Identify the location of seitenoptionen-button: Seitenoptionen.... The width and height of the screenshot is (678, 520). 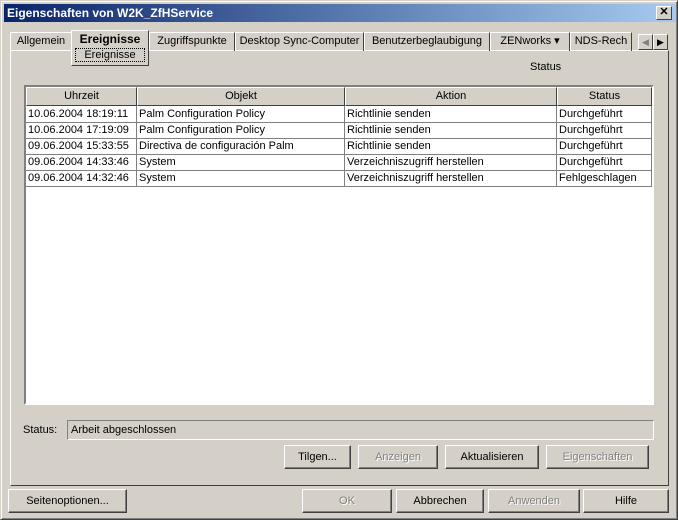
(67, 501).